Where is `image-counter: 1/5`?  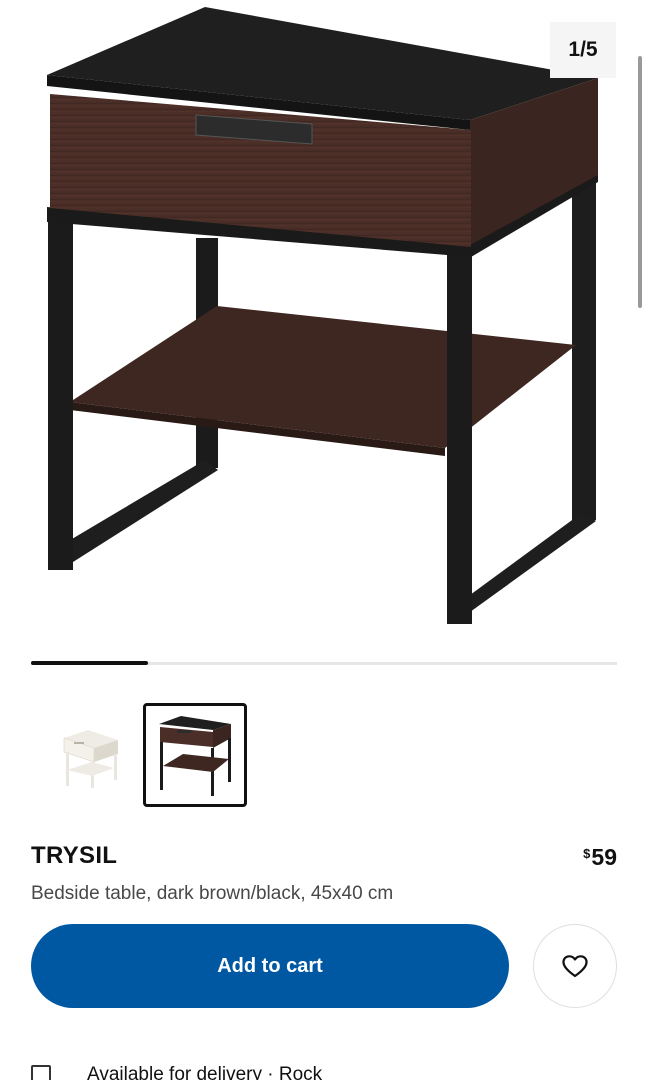
image-counter: 1/5 is located at coordinates (583, 50).